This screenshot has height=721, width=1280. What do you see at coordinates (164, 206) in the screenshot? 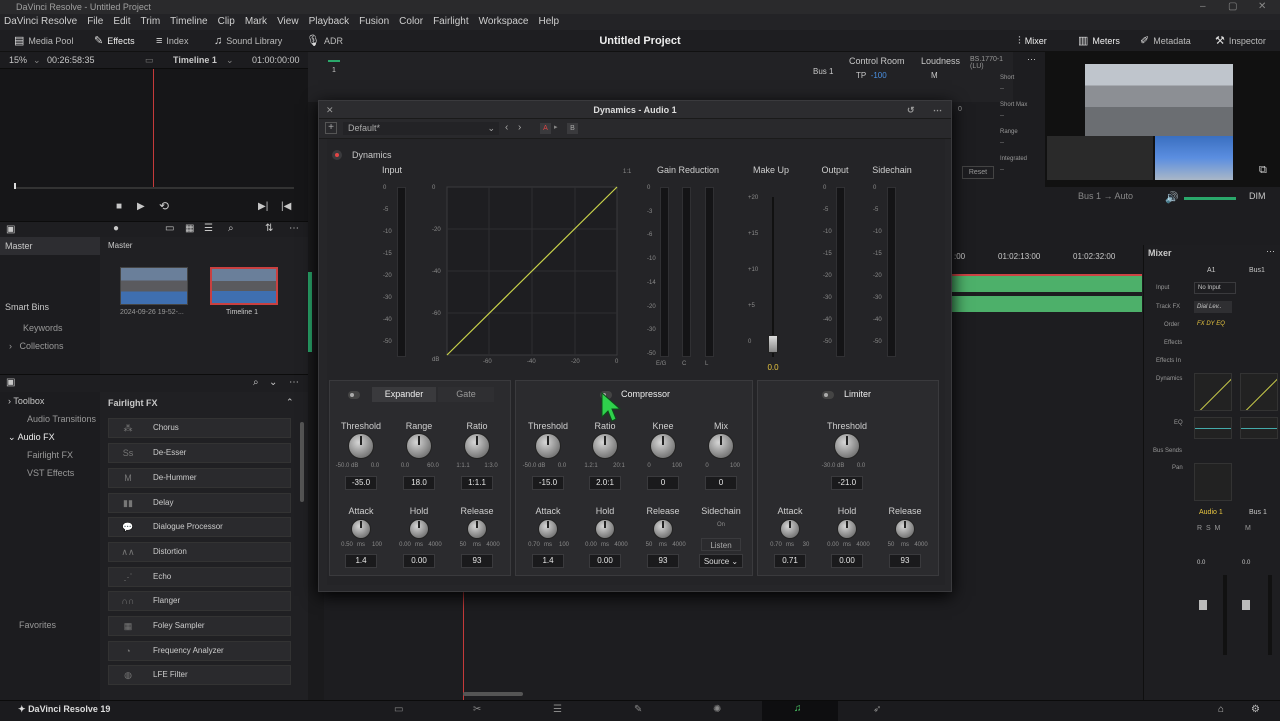
I see `loop-icon: ⟲` at bounding box center [164, 206].